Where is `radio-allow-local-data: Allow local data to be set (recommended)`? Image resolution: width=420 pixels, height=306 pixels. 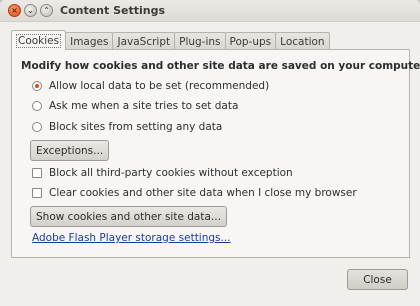 radio-allow-local-data: Allow local data to be set (recommended) is located at coordinates (150, 86).